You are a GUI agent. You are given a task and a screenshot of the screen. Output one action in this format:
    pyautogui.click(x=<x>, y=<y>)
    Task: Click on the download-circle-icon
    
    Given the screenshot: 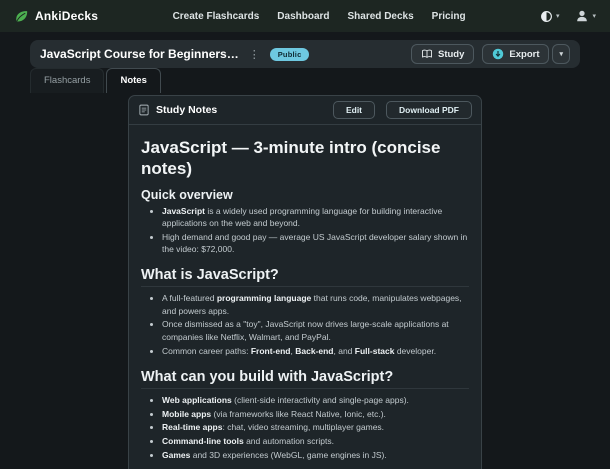 What is the action you would take?
    pyautogui.click(x=498, y=54)
    